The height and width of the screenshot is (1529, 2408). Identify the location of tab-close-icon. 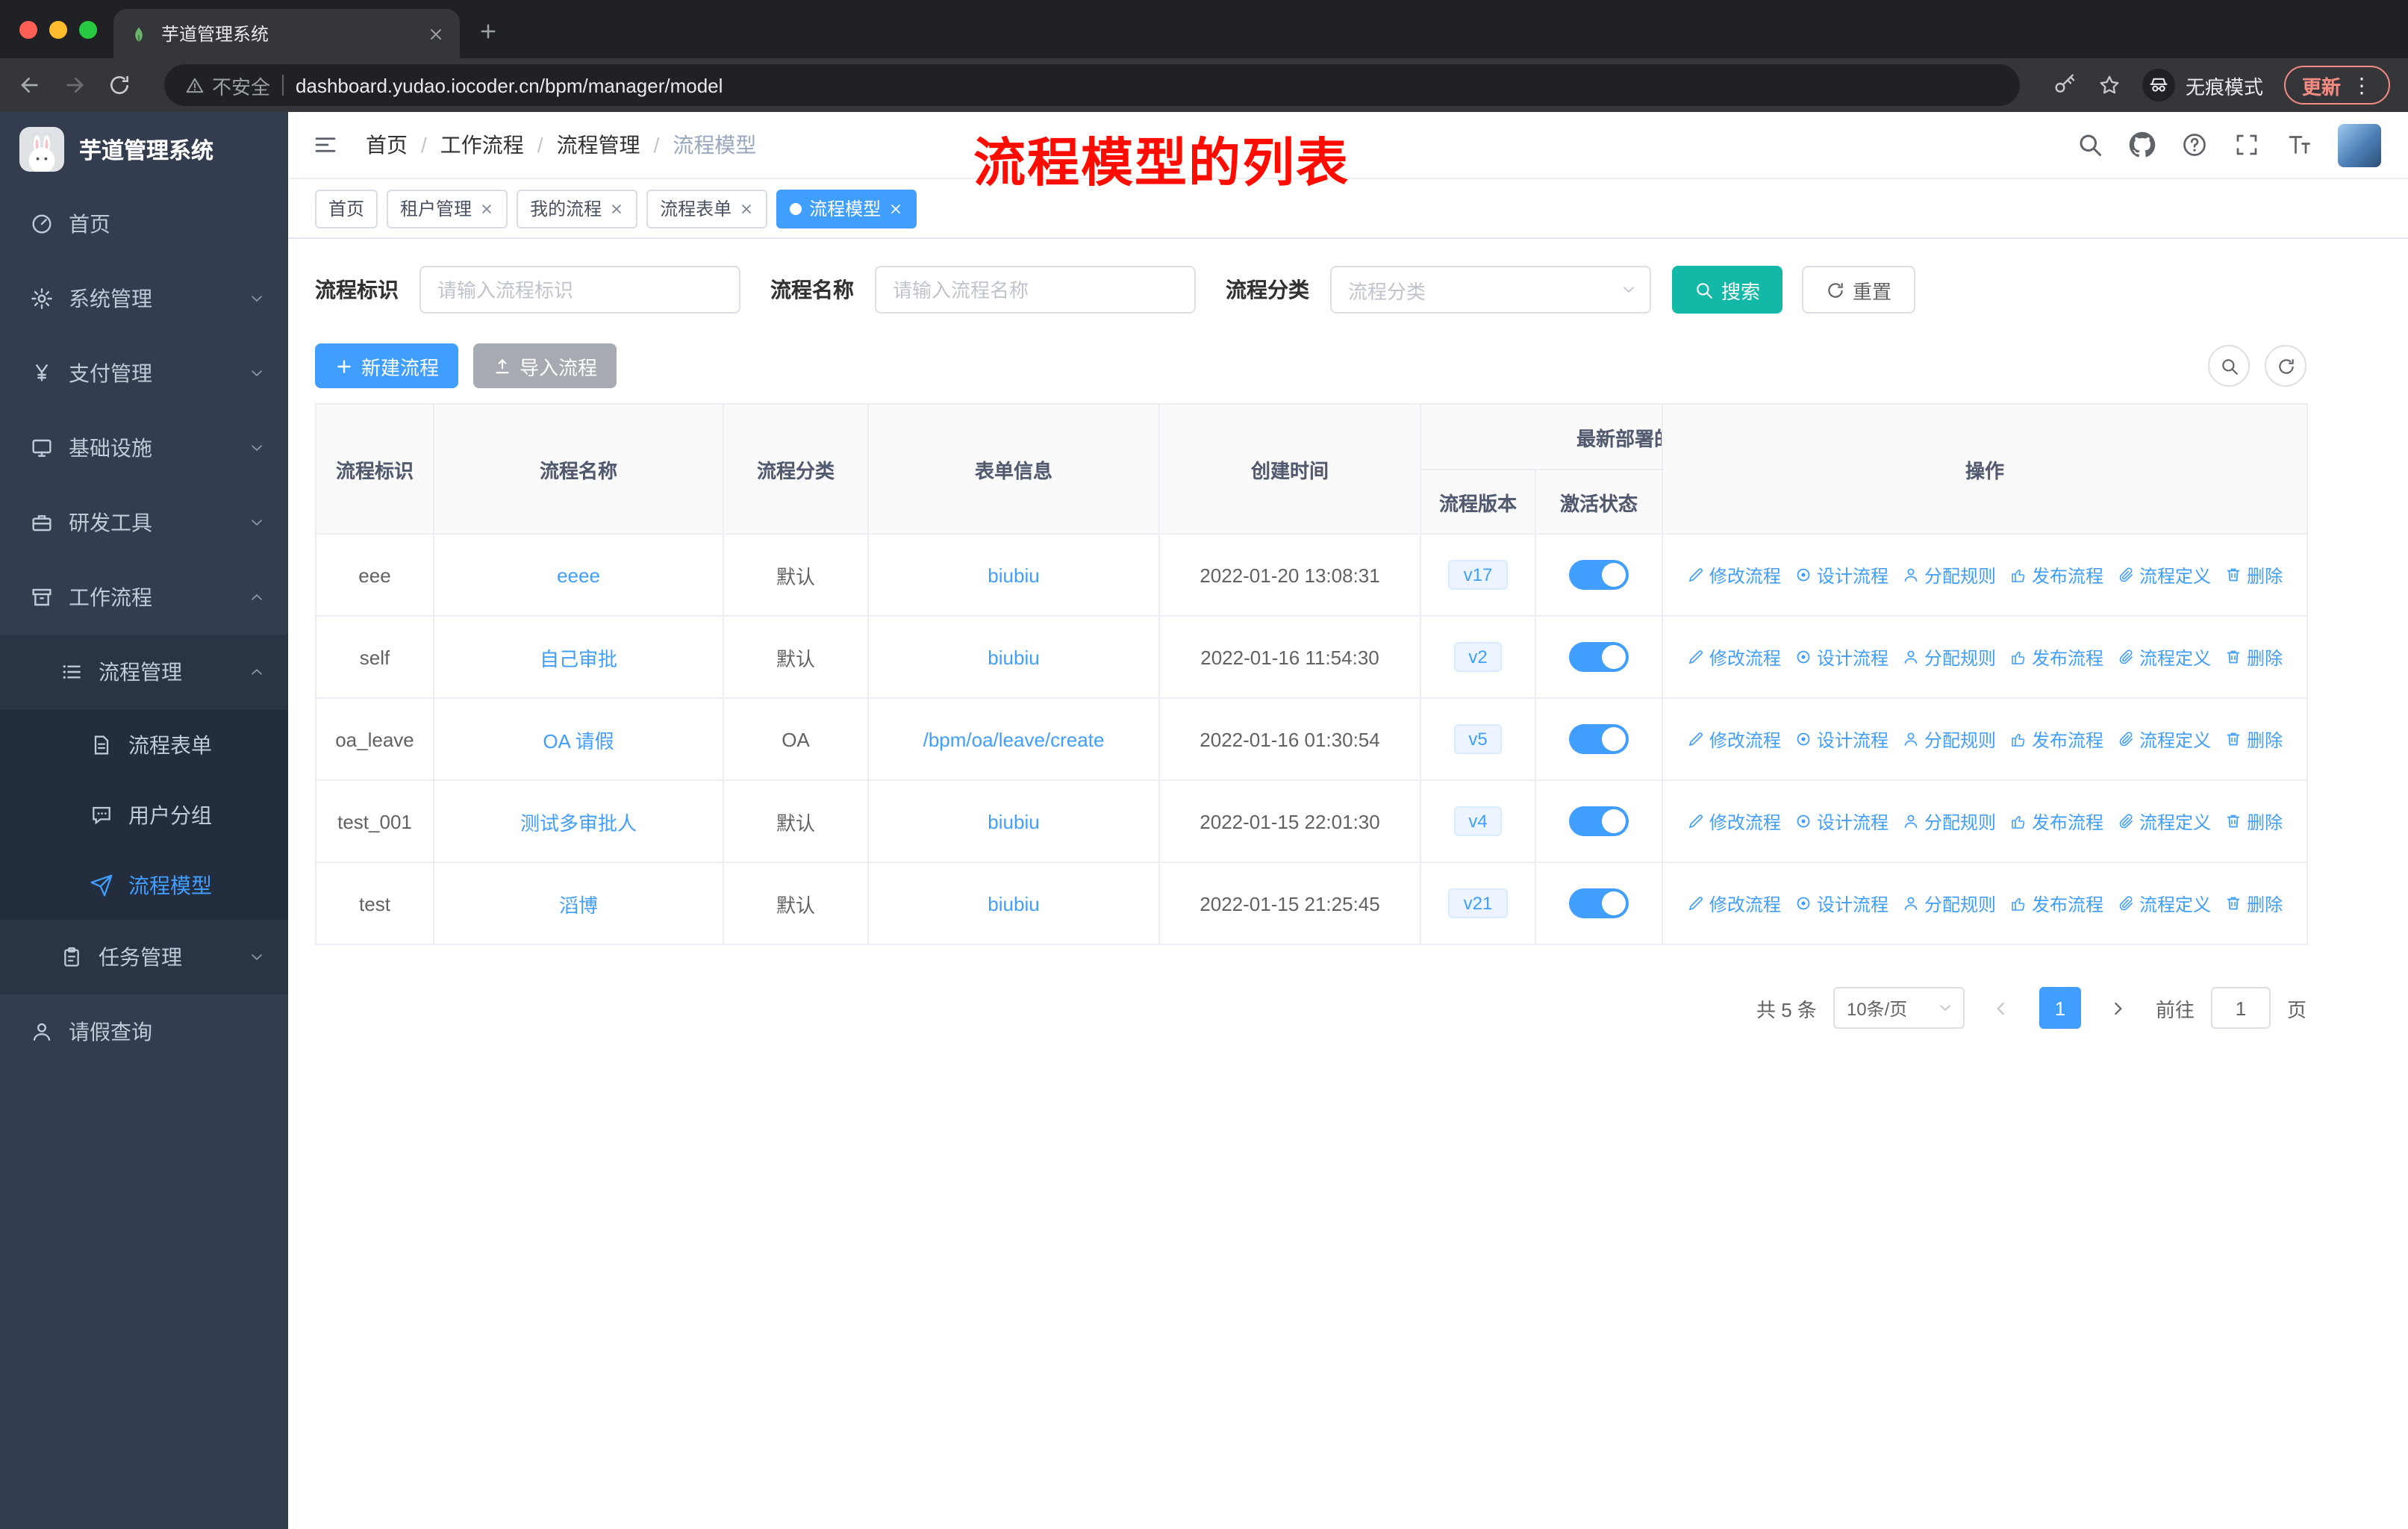
(436, 34).